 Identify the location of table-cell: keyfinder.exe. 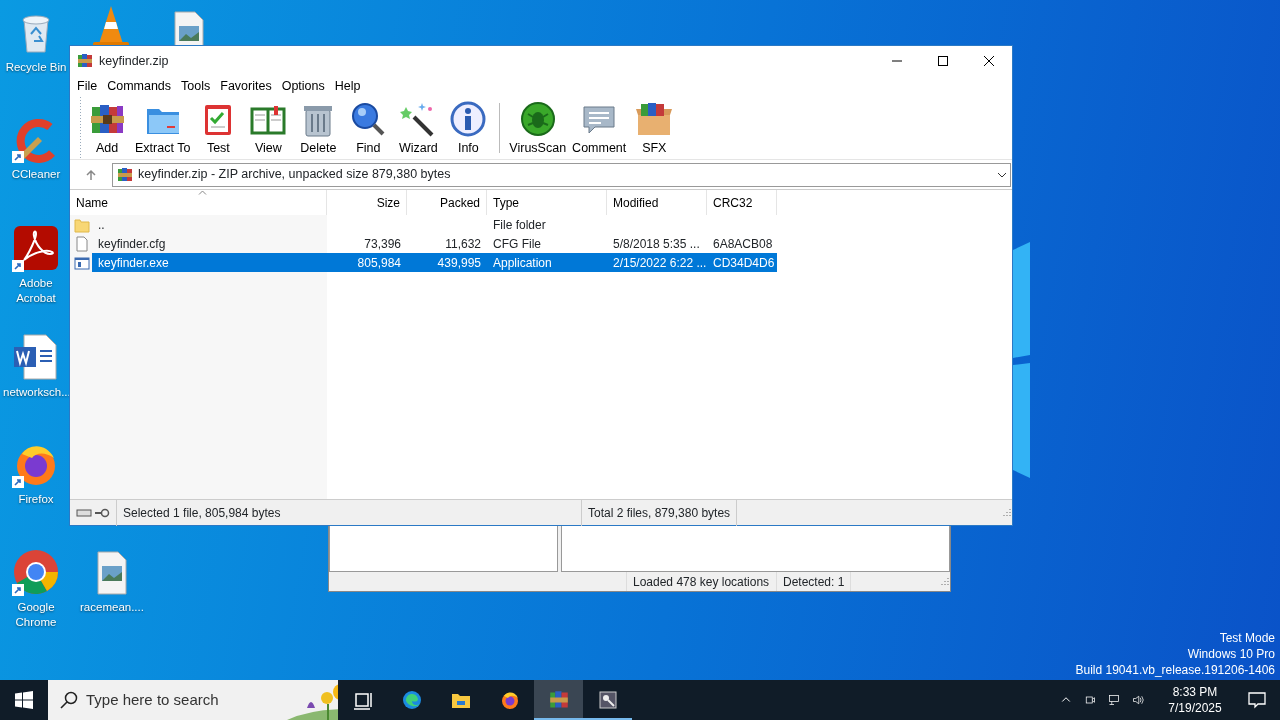
(133, 262).